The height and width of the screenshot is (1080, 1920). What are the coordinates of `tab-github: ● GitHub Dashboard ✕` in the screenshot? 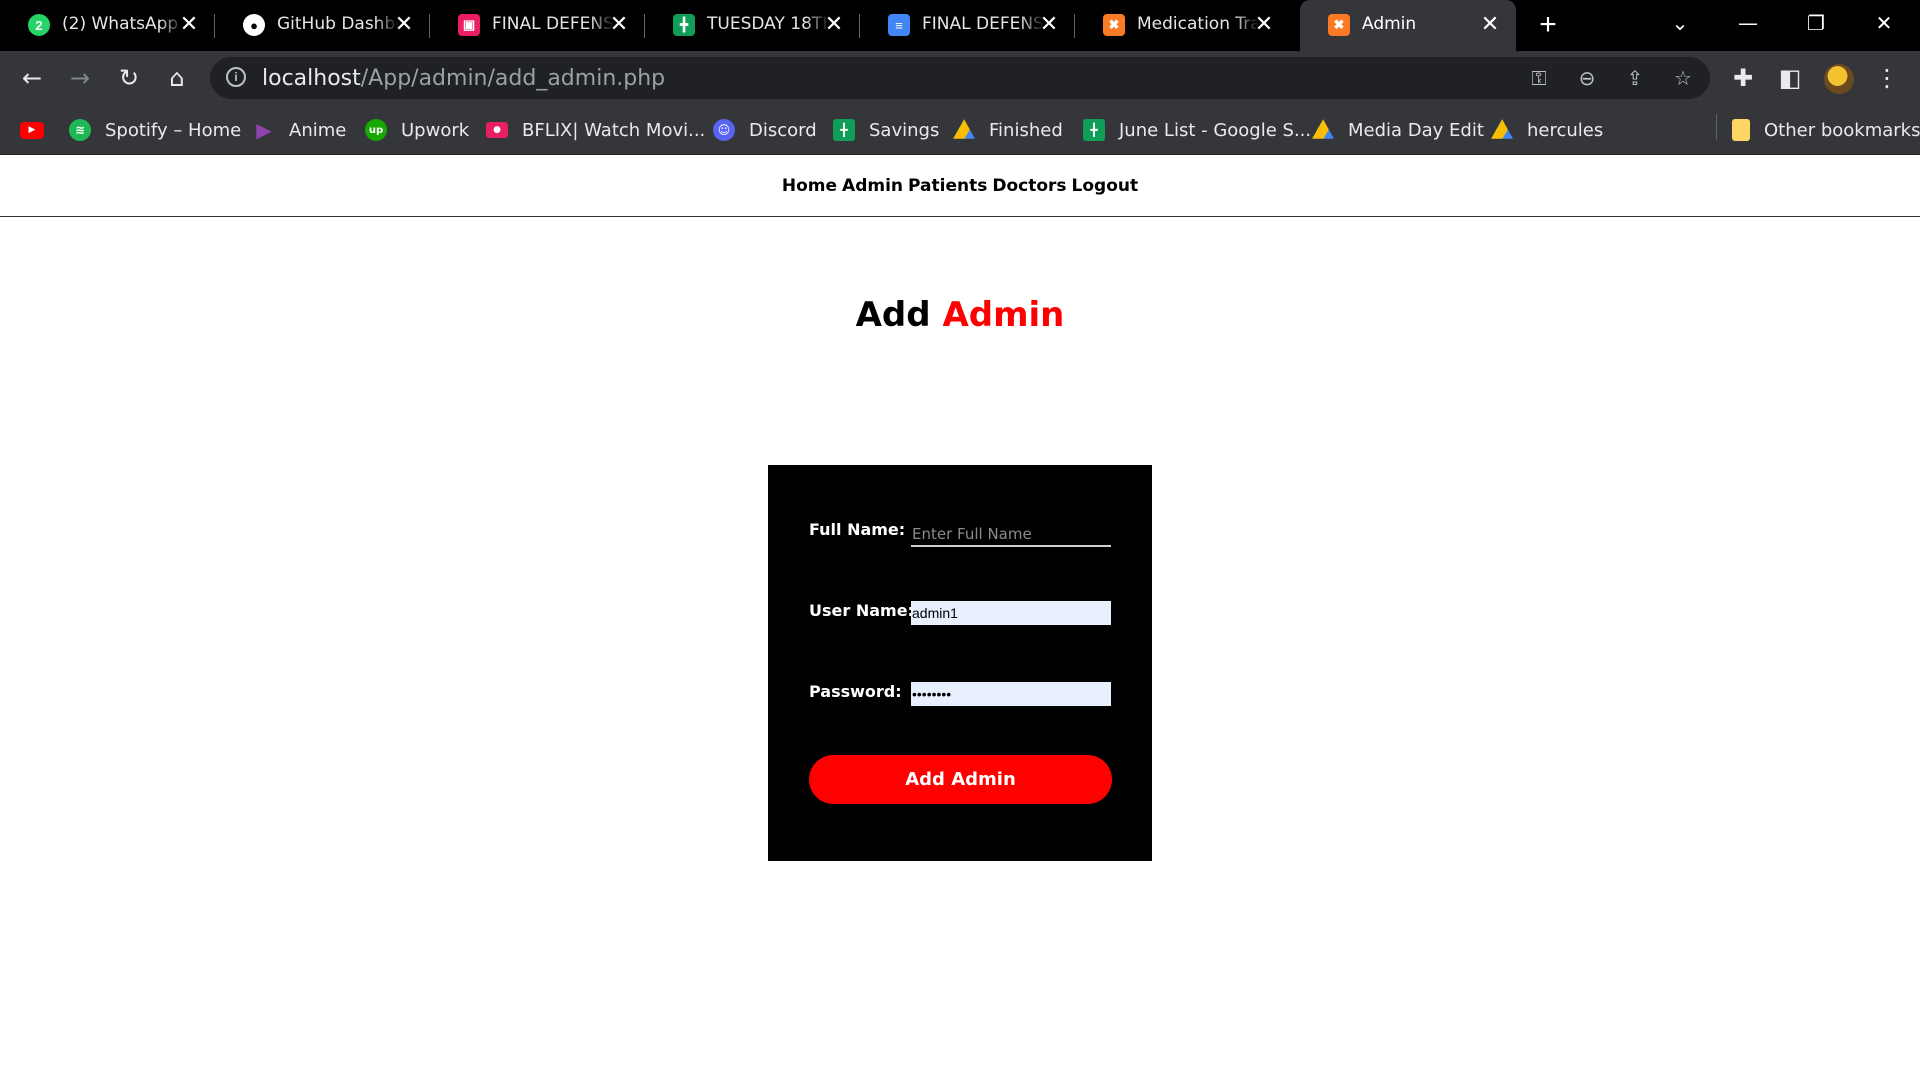 It's located at (322, 25).